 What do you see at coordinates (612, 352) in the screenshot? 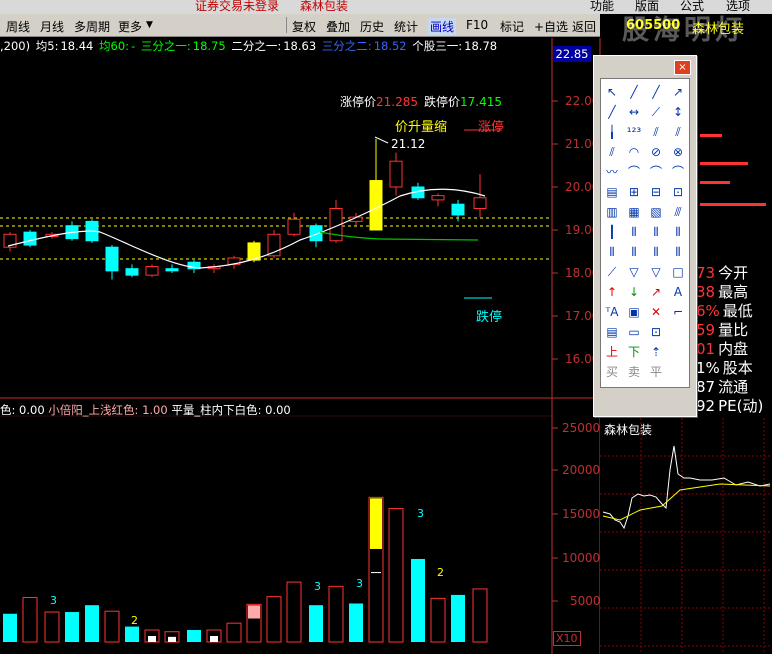
I see `draw-tool-52: 上` at bounding box center [612, 352].